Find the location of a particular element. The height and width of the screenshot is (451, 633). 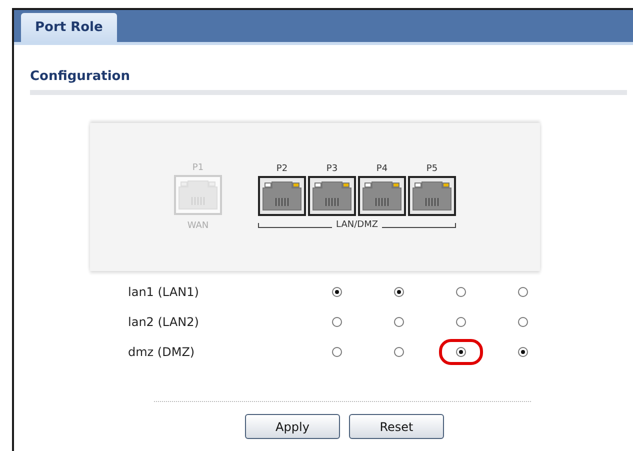

action-button: Reset is located at coordinates (396, 426).